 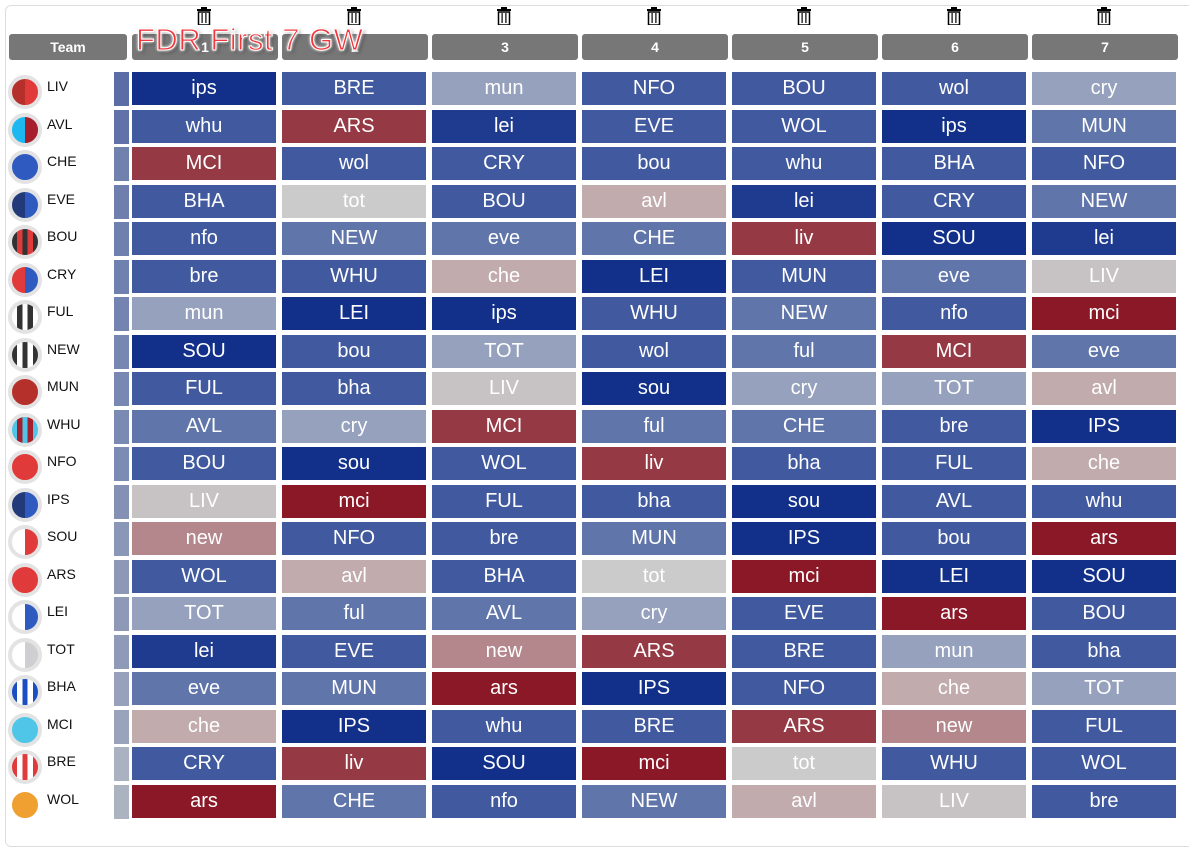 I want to click on gameweek-header-7: 7, so click(x=1105, y=47).